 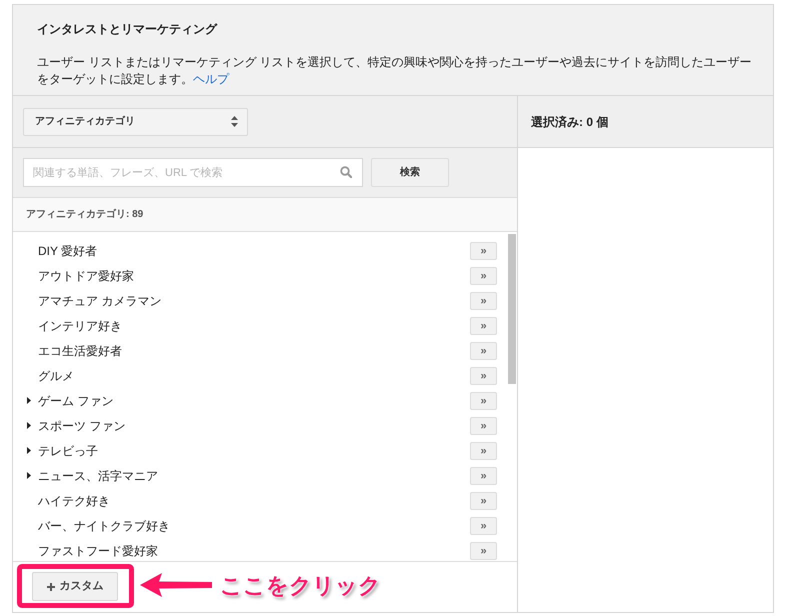 What do you see at coordinates (75, 586) in the screenshot?
I see `custom-button: カスタム` at bounding box center [75, 586].